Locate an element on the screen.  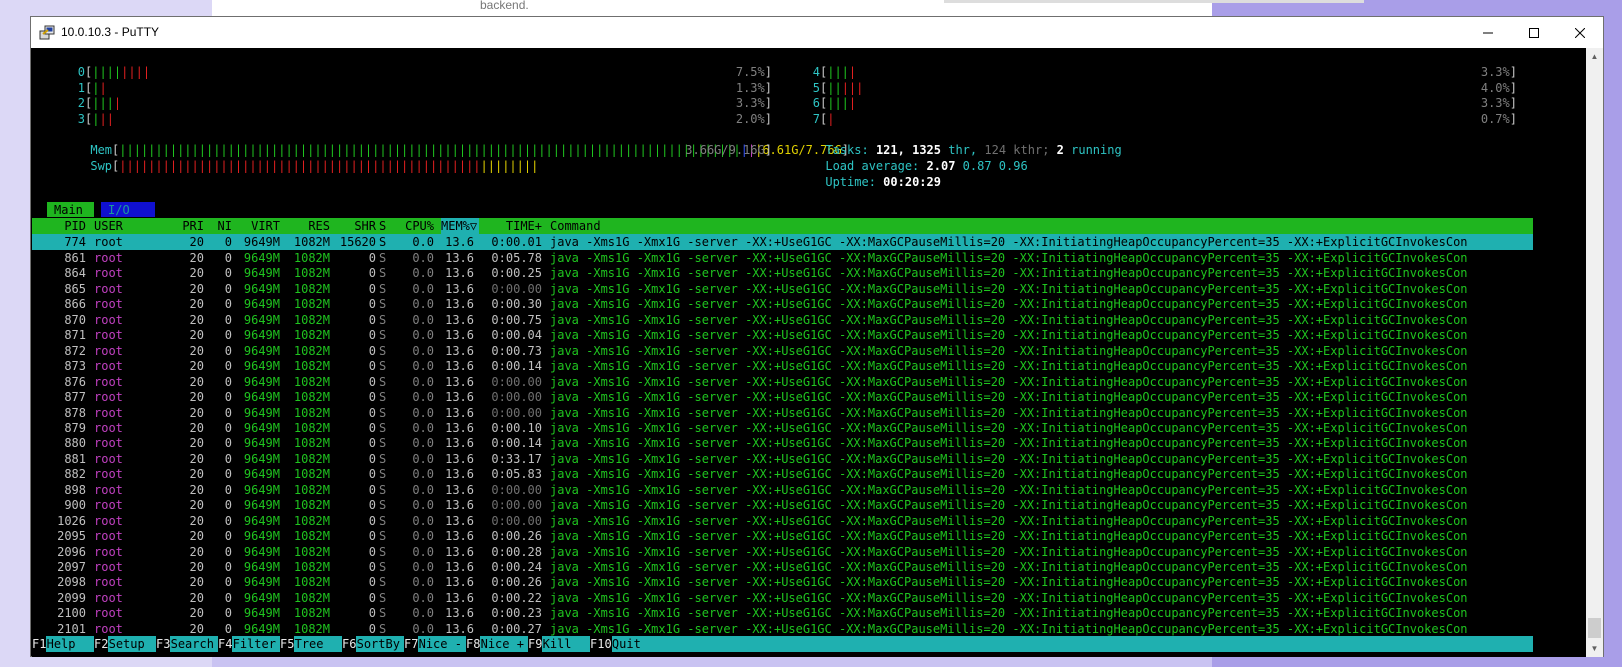
minimize-icon is located at coordinates (1488, 32).